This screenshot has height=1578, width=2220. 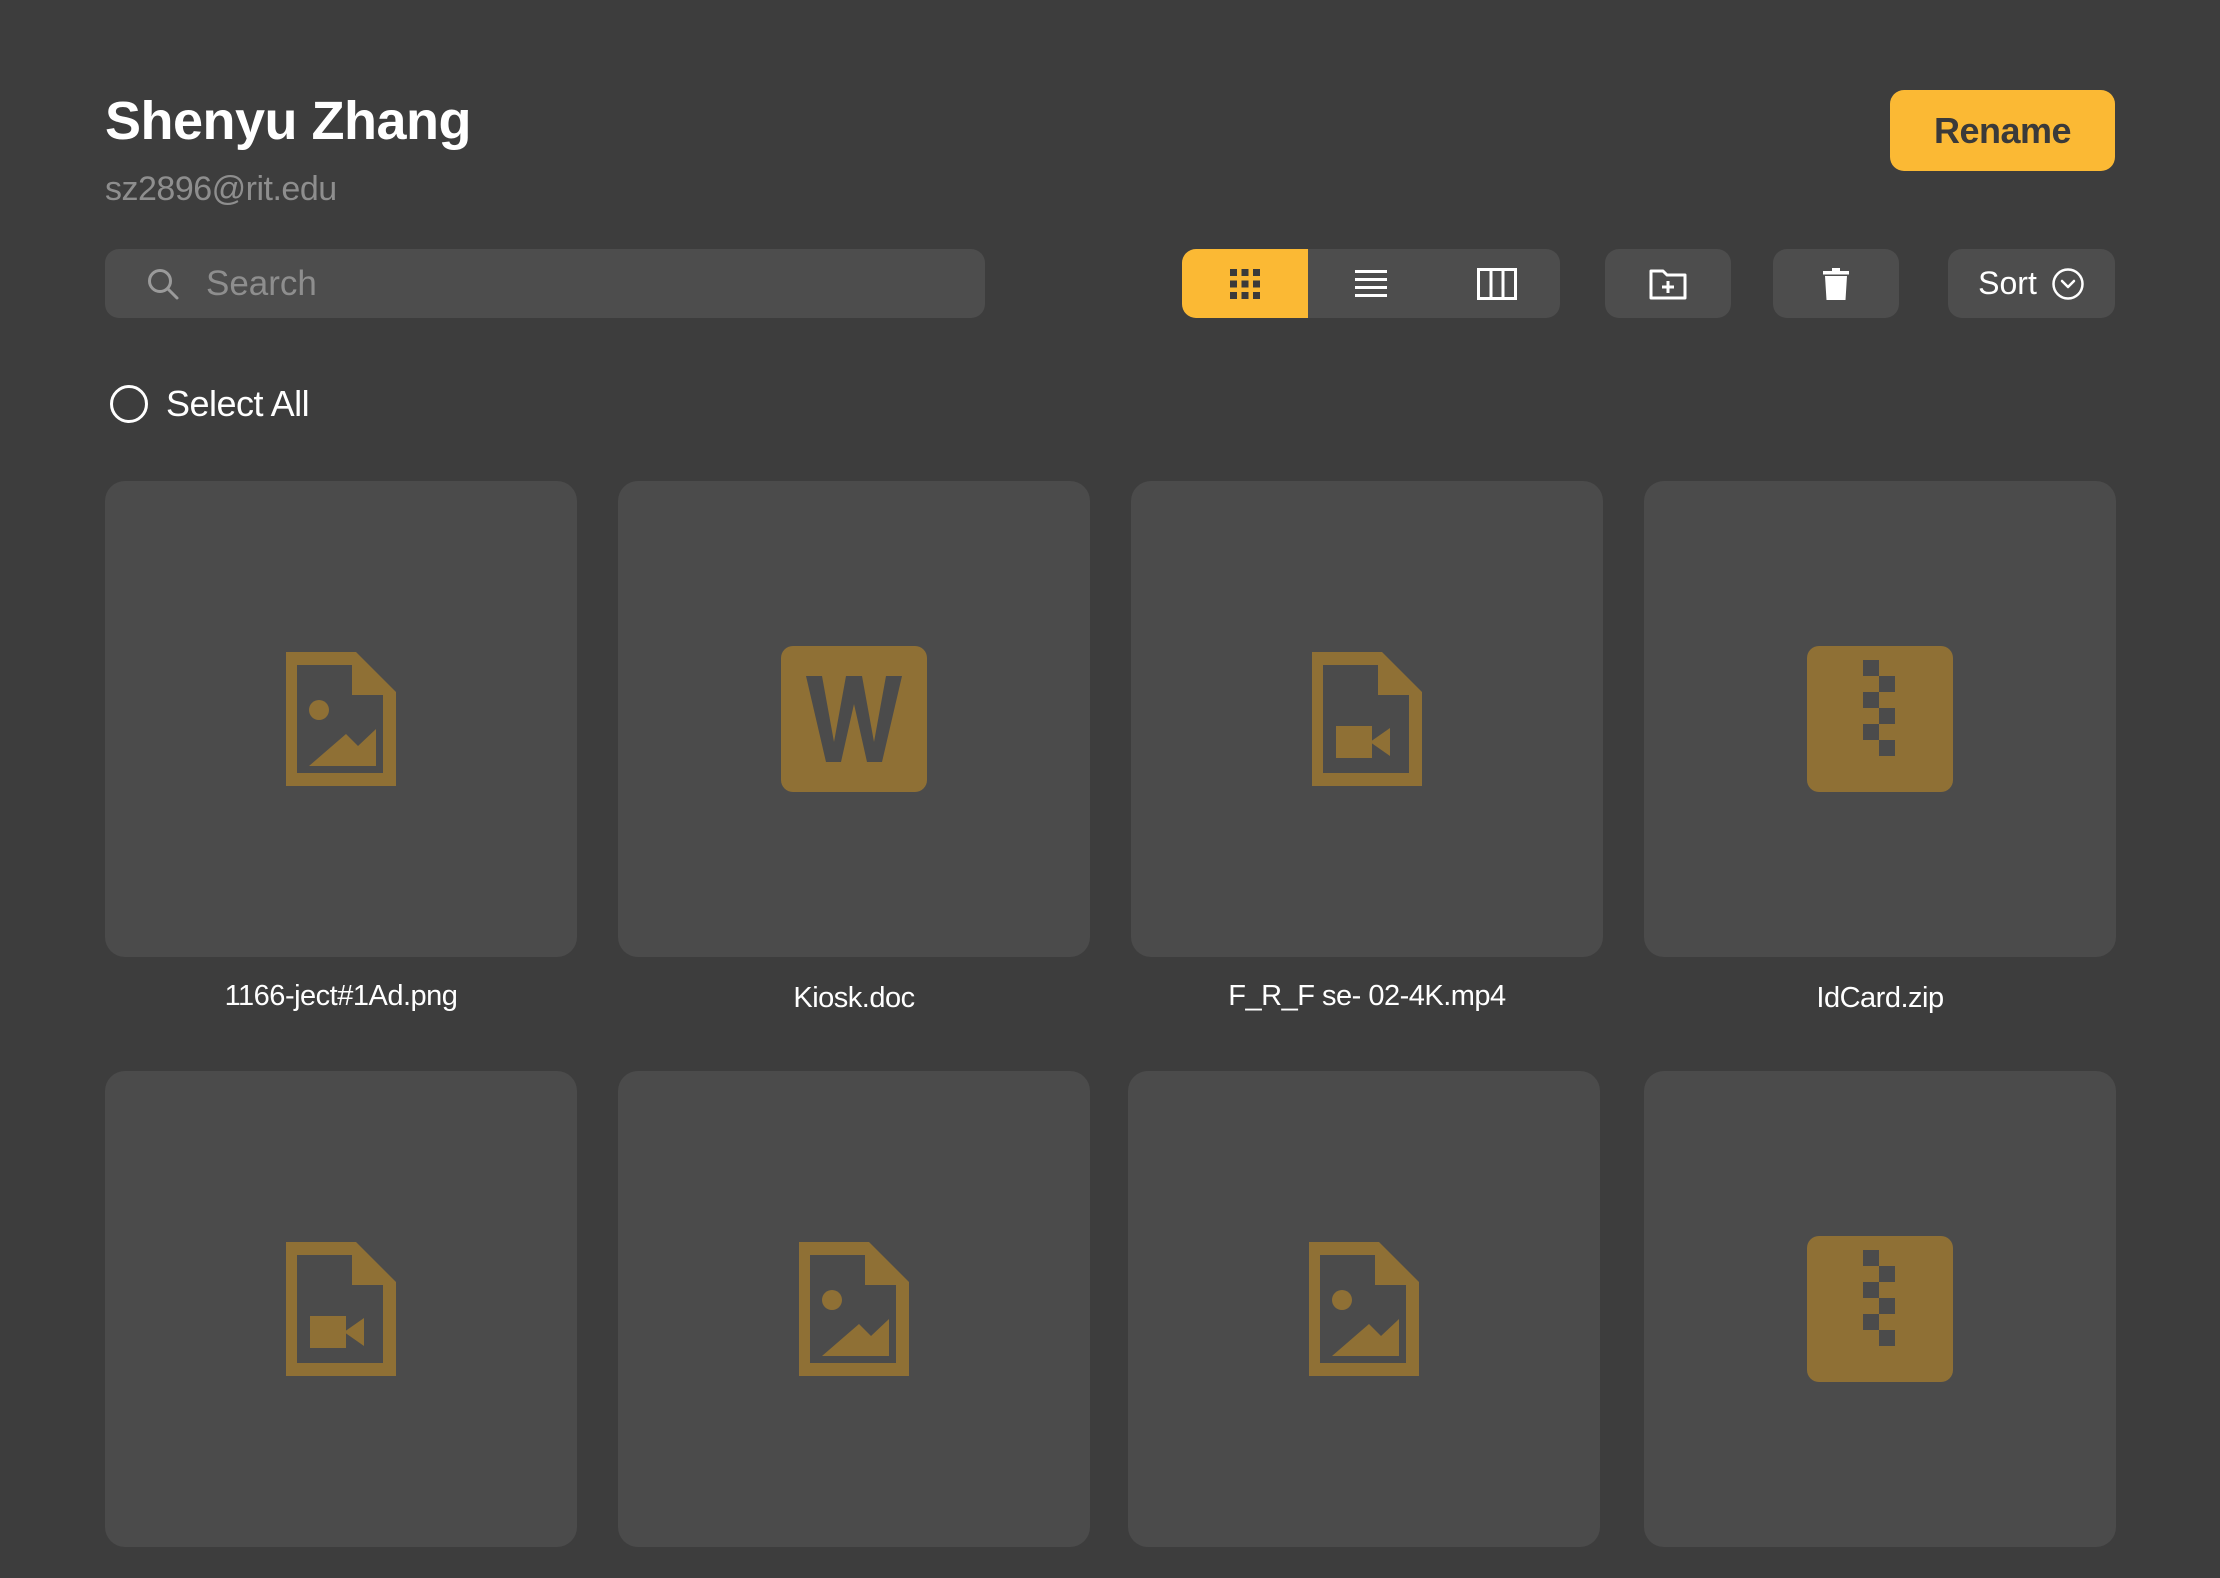 What do you see at coordinates (163, 284) in the screenshot?
I see `search-icon` at bounding box center [163, 284].